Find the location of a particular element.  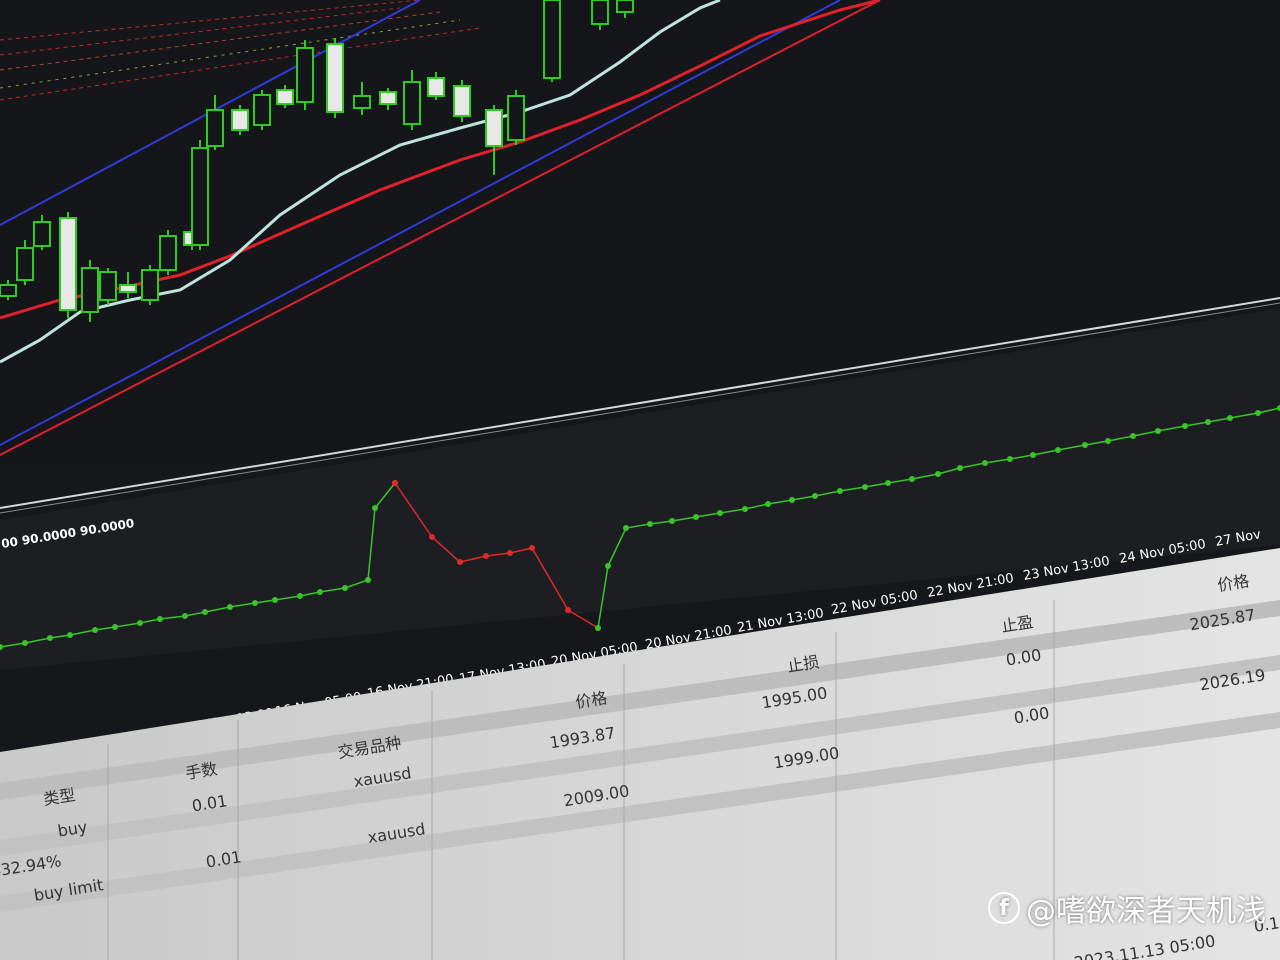

facebook-logo-icon: f is located at coordinates (1004, 908).